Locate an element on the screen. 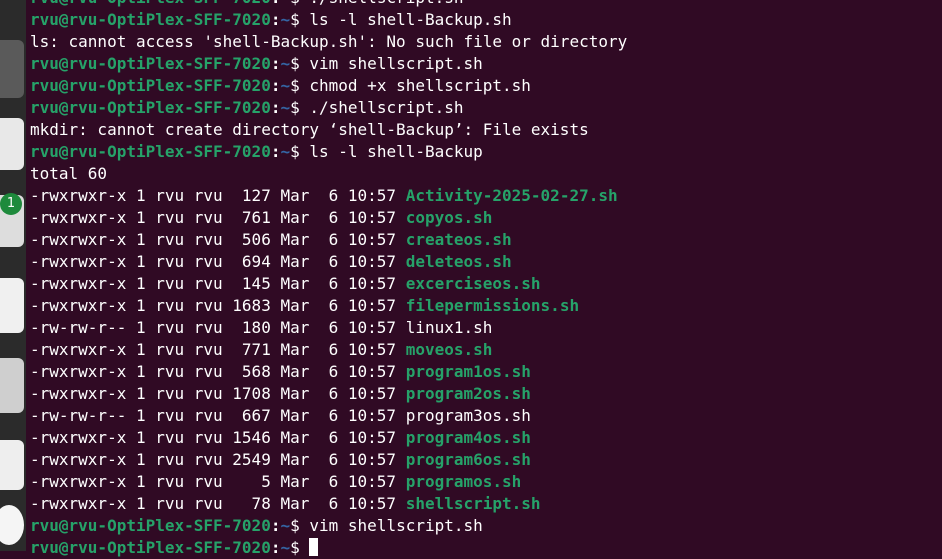 The height and width of the screenshot is (559, 942). file-metadata: -rwxrwxr-x 1 rvu rvu 1546 Mar 6 10:57 is located at coordinates (218, 437).